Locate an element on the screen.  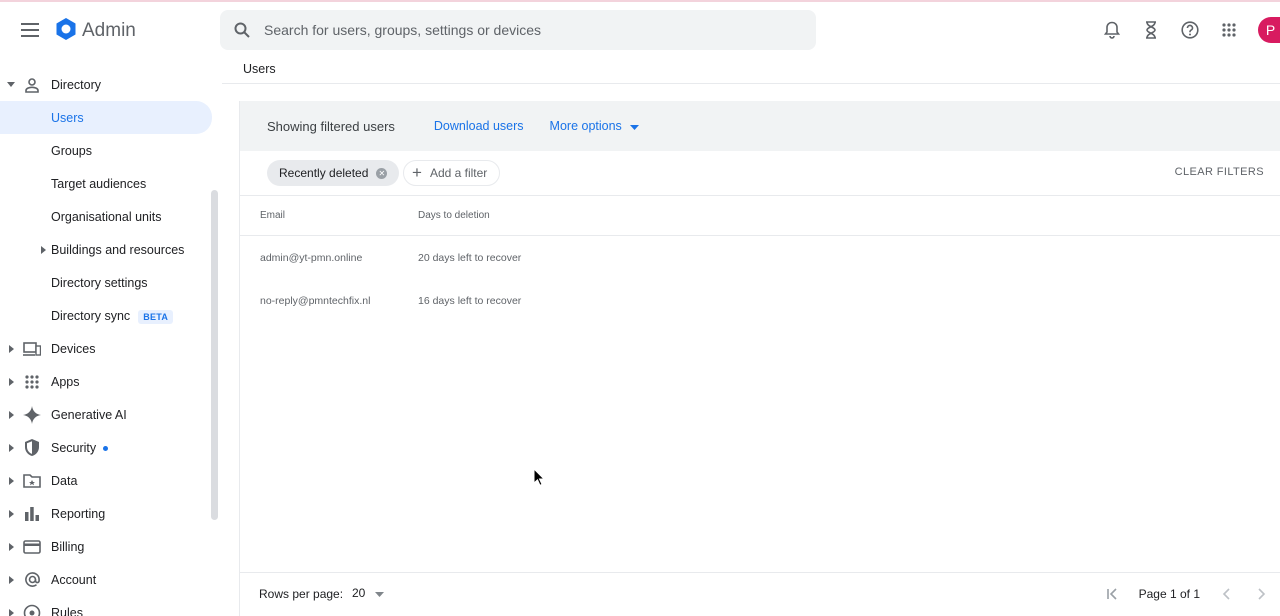
row-email: no-reply@pmntechfix.nl is located at coordinates (315, 300).